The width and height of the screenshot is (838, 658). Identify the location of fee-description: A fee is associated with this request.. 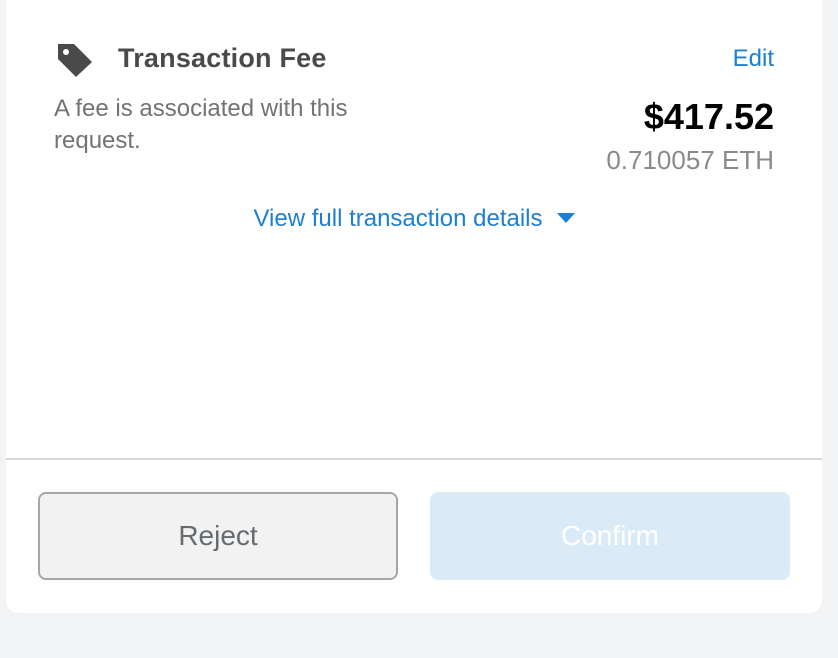
(201, 124).